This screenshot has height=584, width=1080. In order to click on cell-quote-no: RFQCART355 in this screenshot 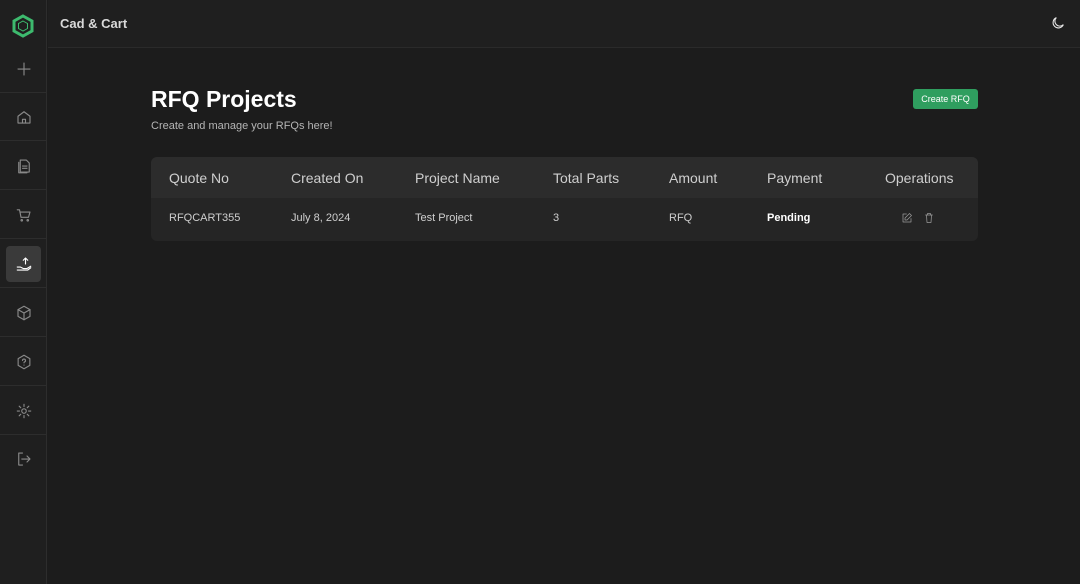, I will do `click(205, 218)`.